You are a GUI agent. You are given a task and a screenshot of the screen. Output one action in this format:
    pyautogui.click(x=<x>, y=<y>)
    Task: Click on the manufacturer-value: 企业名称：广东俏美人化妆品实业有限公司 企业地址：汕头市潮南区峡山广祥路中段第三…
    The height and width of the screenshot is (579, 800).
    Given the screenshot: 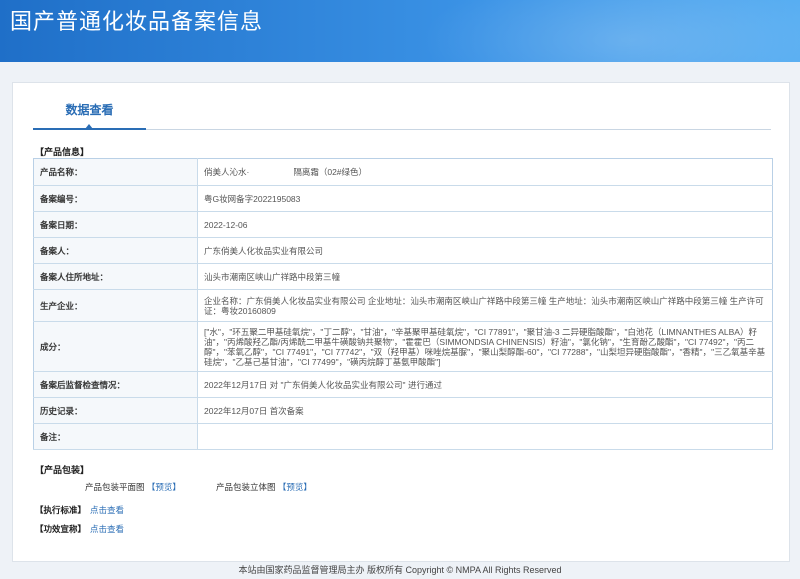 What is the action you would take?
    pyautogui.click(x=485, y=305)
    